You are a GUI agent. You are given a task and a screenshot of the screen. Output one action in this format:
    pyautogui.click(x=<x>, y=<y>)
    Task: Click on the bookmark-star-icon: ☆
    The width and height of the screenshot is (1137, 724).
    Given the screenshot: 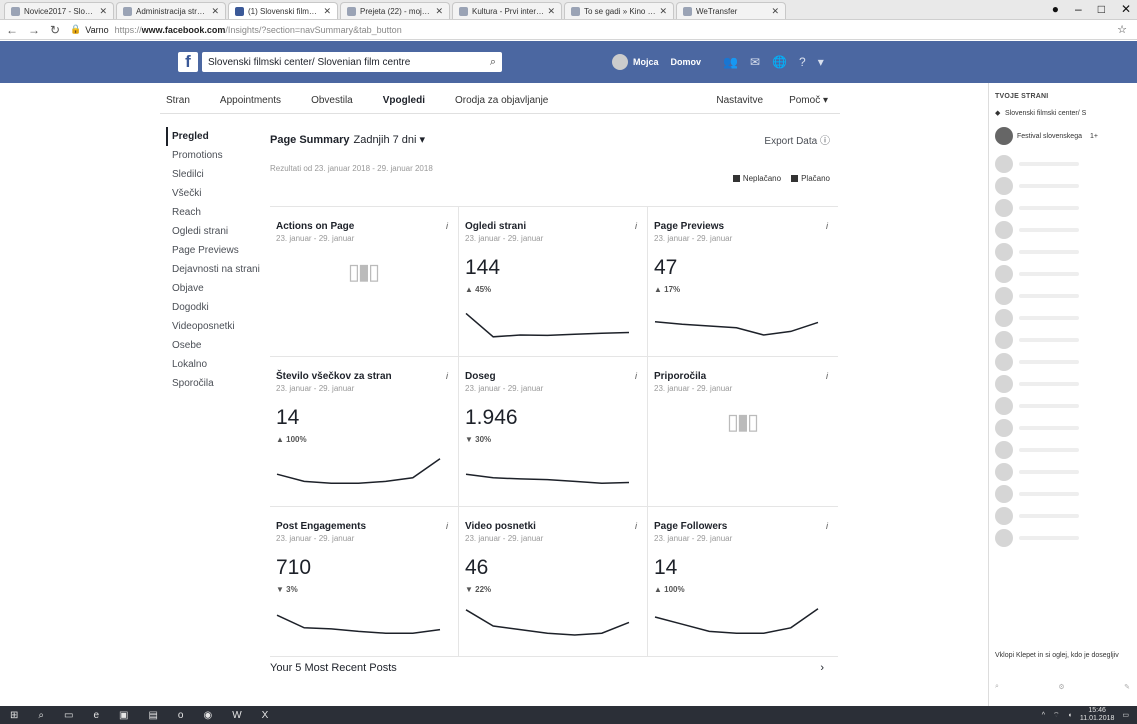 What is the action you would take?
    pyautogui.click(x=1122, y=29)
    